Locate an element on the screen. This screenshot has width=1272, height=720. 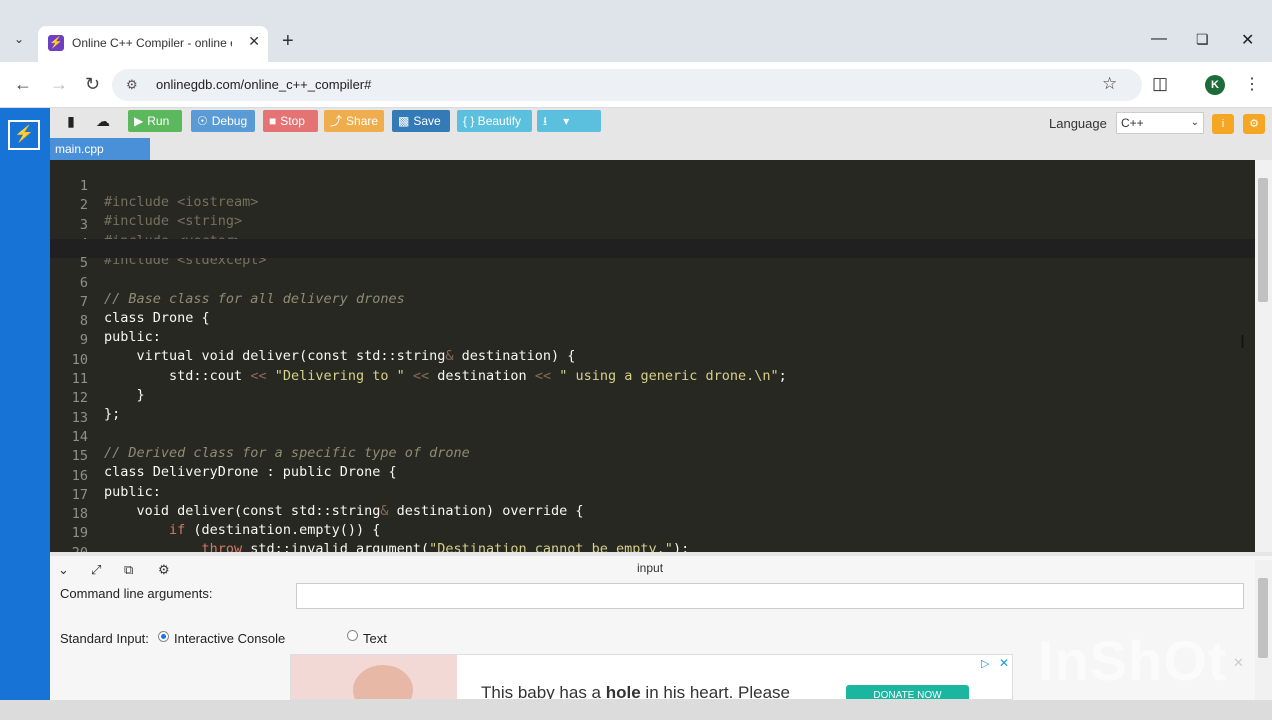
code-line: 20 } is located at coordinates (652, 540).